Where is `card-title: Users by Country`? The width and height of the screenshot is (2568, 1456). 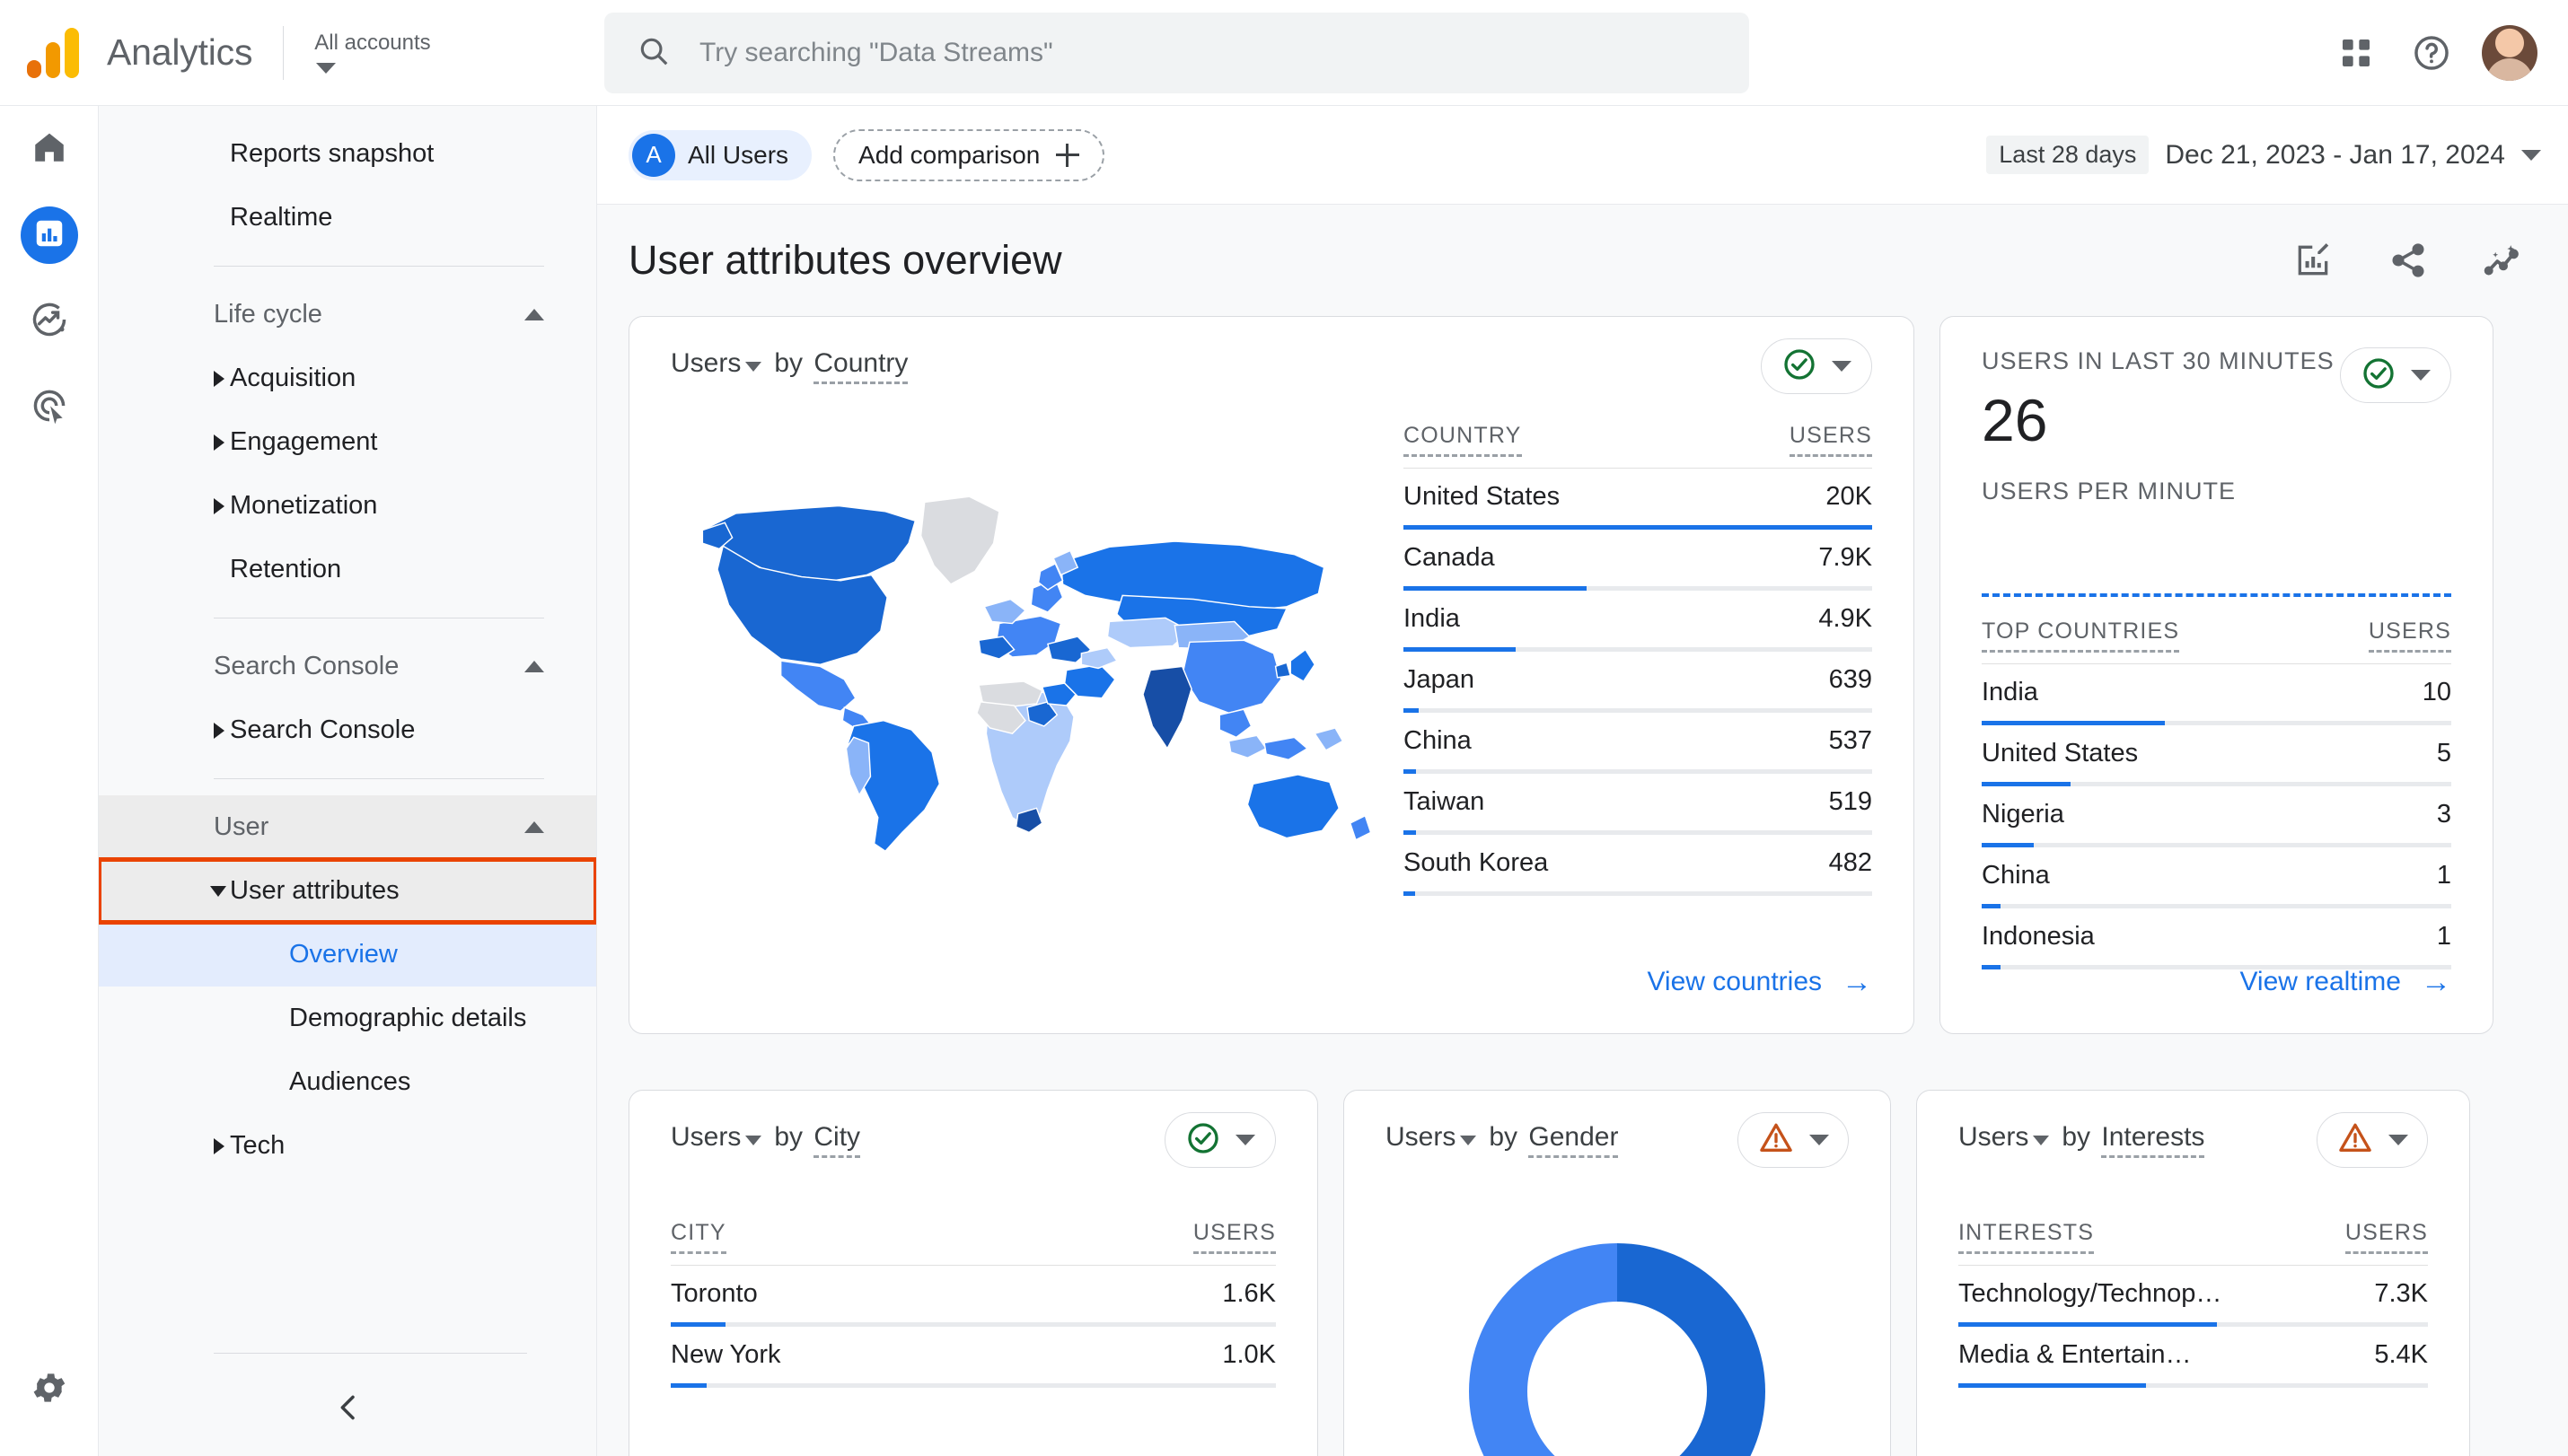
card-title: Users by Country is located at coordinates (790, 366).